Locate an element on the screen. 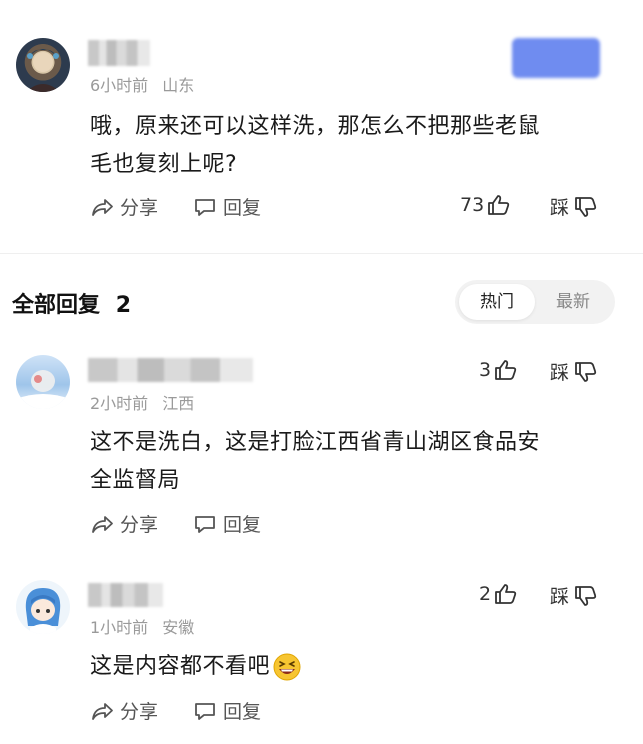  reply-text: 这不是洗白，这是打脸江西省青山湖区食品安 全监督局 is located at coordinates (355, 462).